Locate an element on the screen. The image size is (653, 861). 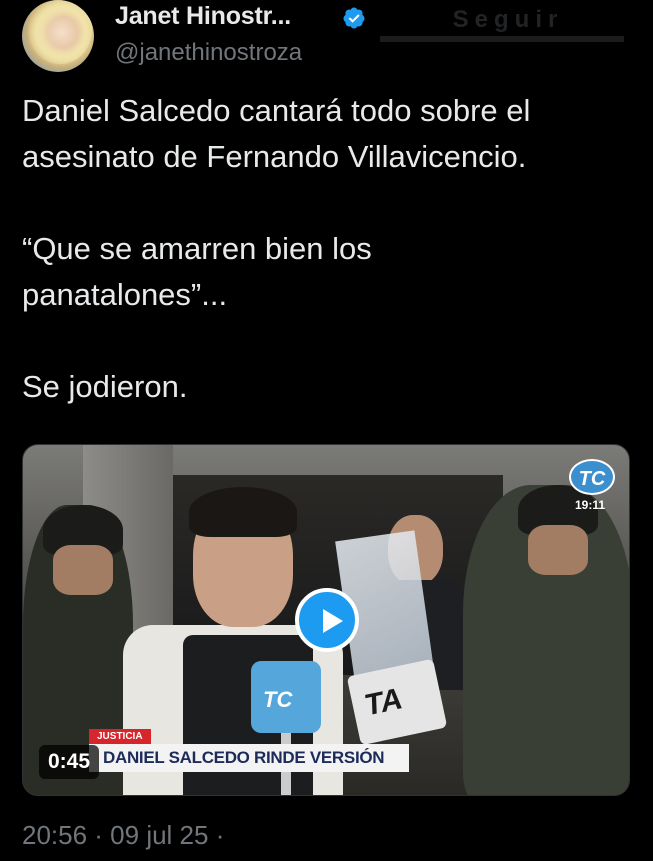
follow-button: Seguir is located at coordinates (508, 21).